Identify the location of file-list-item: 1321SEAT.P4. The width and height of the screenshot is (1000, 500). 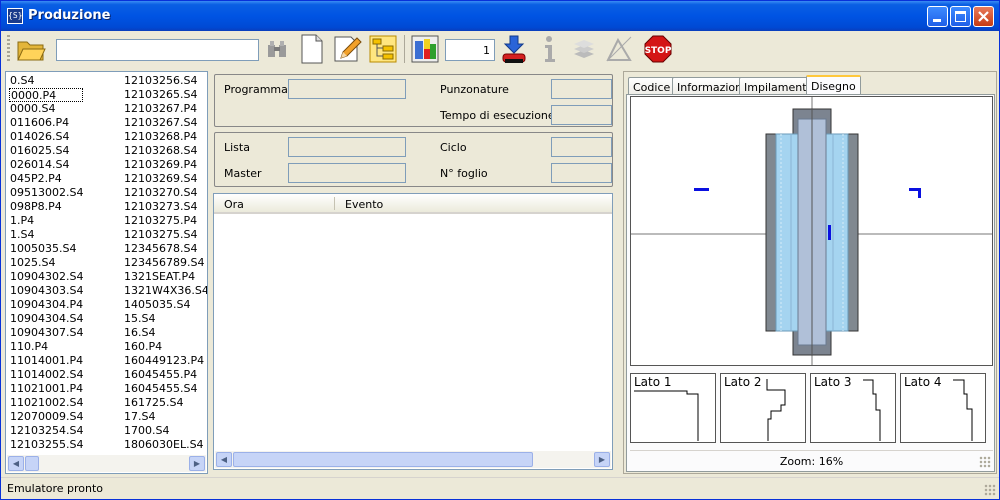
(165, 277).